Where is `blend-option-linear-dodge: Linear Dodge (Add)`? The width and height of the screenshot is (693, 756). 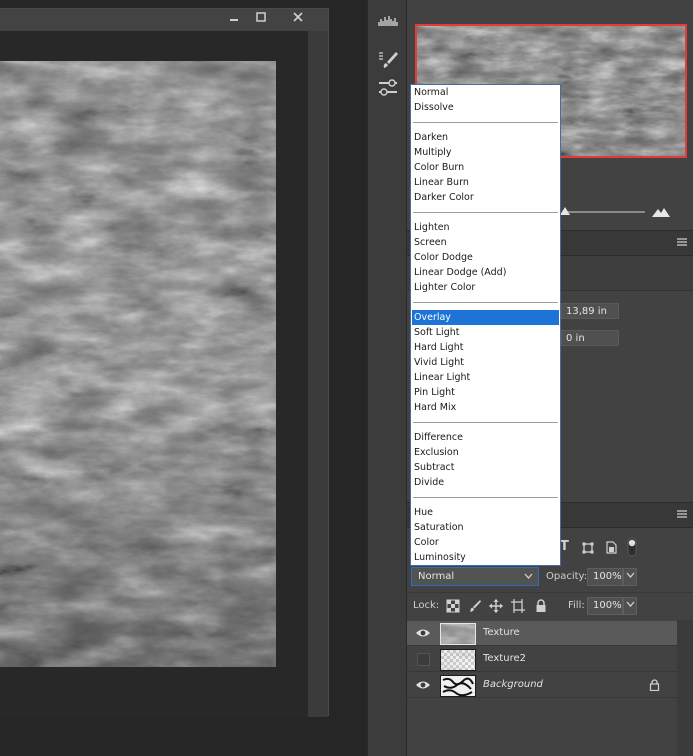 blend-option-linear-dodge: Linear Dodge (Add) is located at coordinates (485, 272).